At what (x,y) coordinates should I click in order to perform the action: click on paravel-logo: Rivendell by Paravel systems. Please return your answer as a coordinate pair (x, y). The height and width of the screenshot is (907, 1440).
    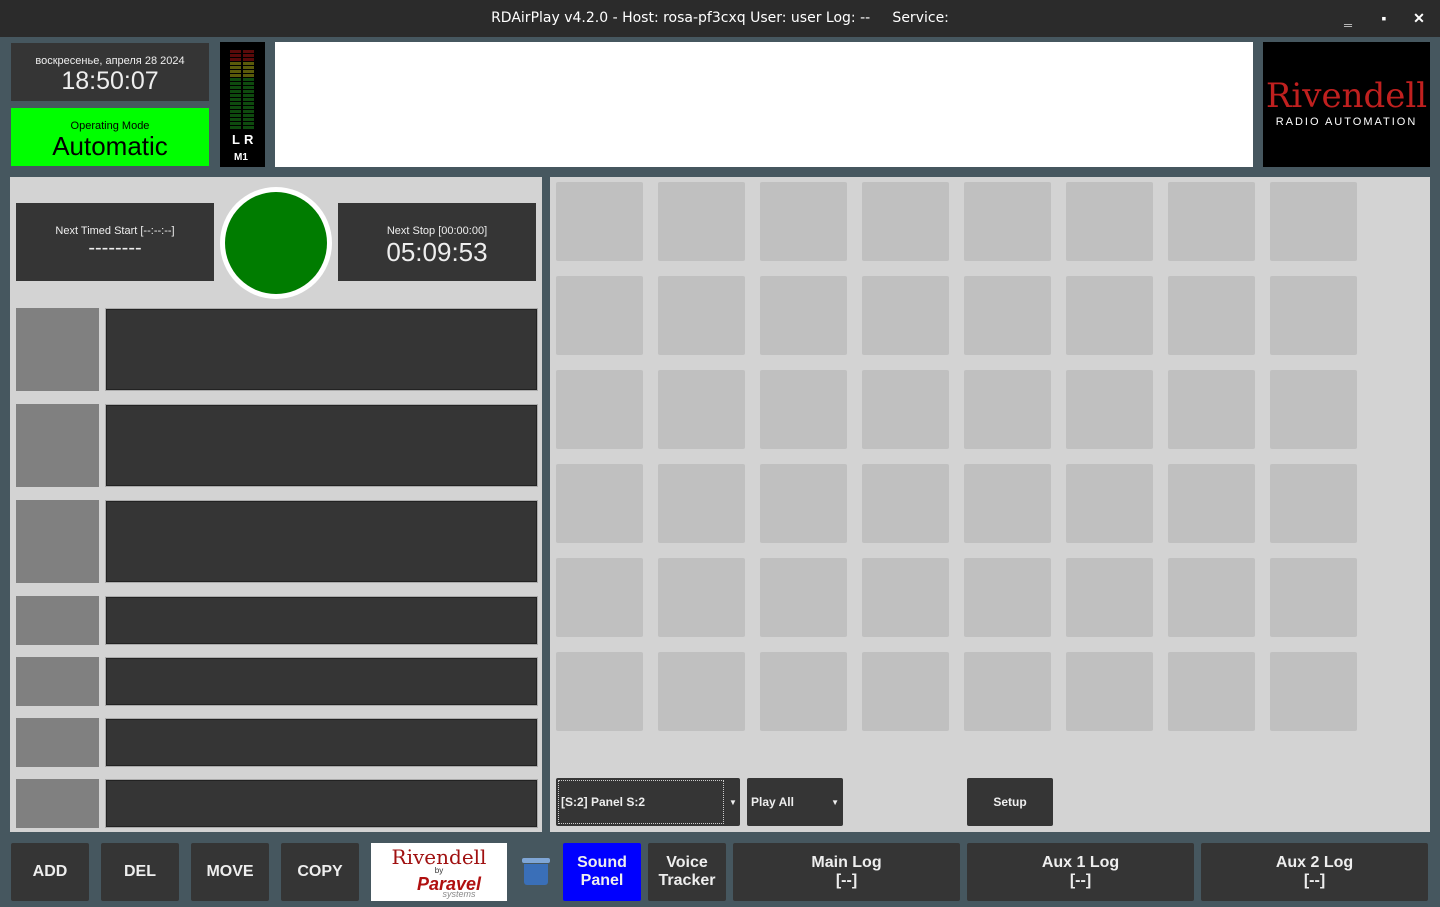
    Looking at the image, I should click on (439, 872).